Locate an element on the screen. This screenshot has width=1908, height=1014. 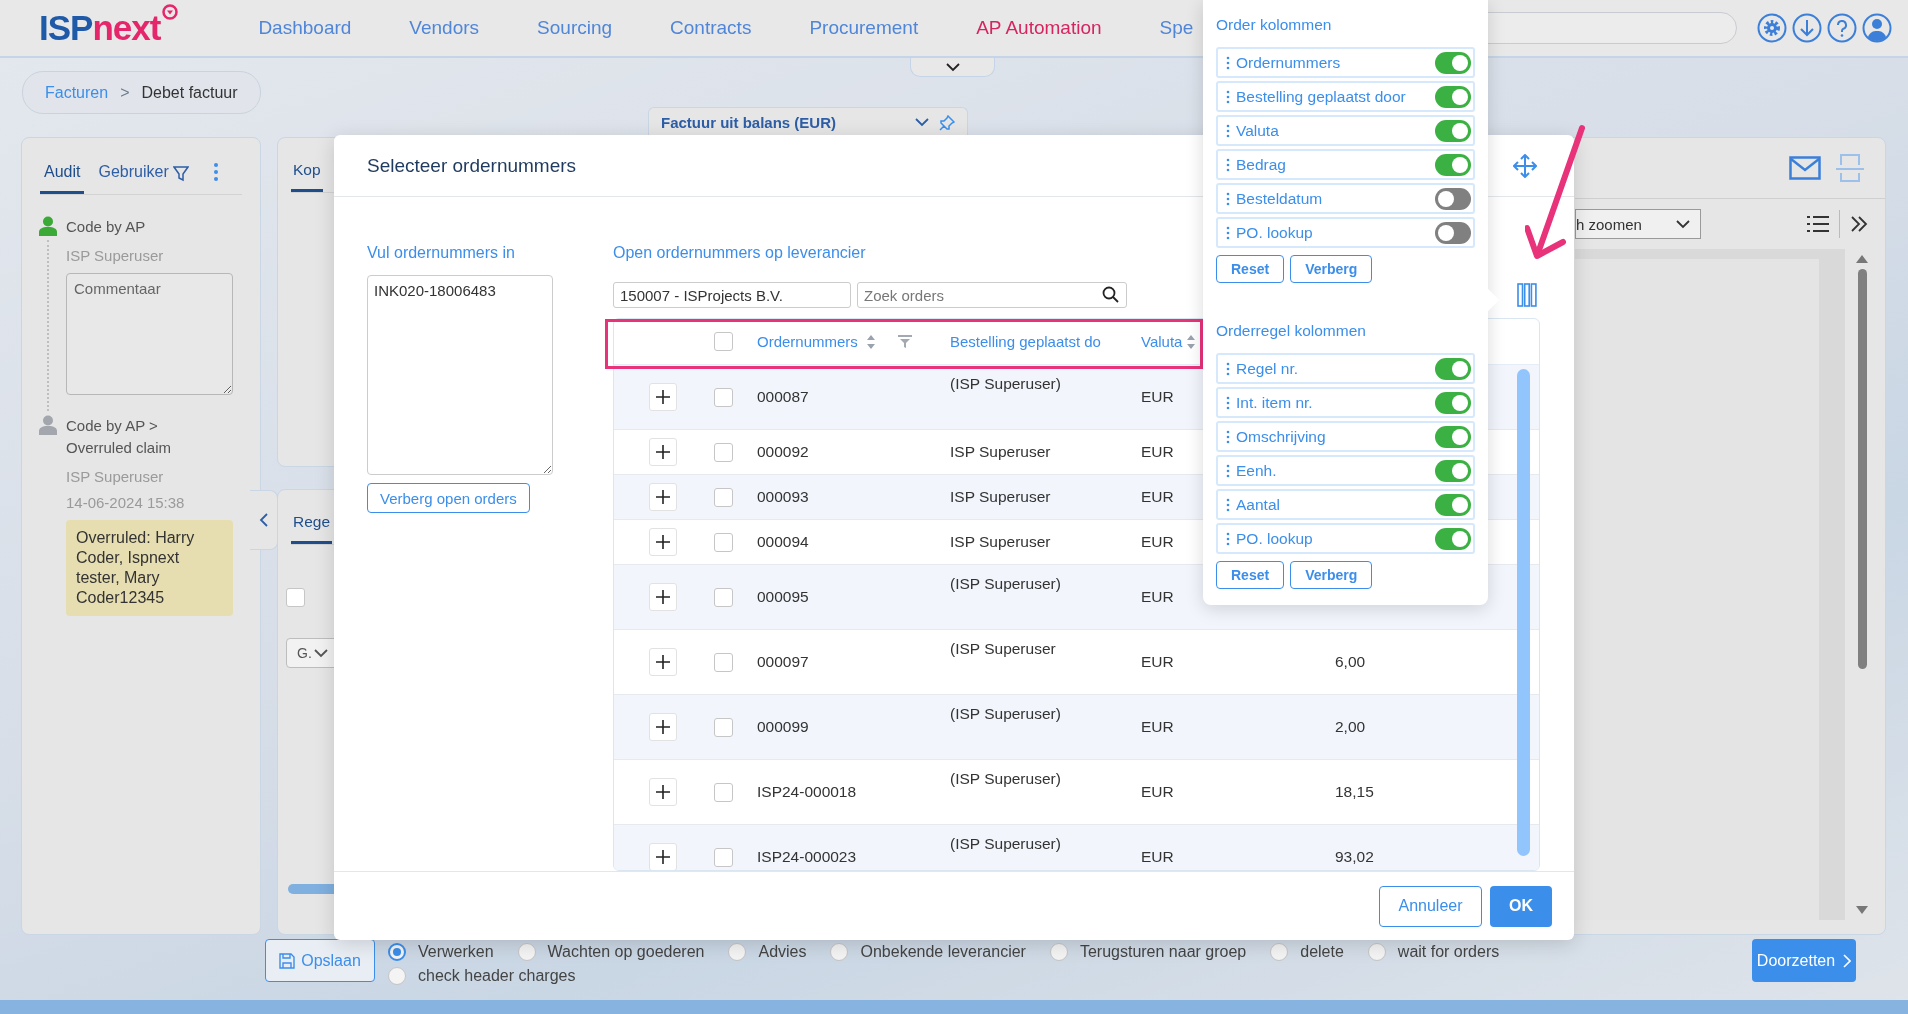
table-cell: 6,00 is located at coordinates (1350, 661).